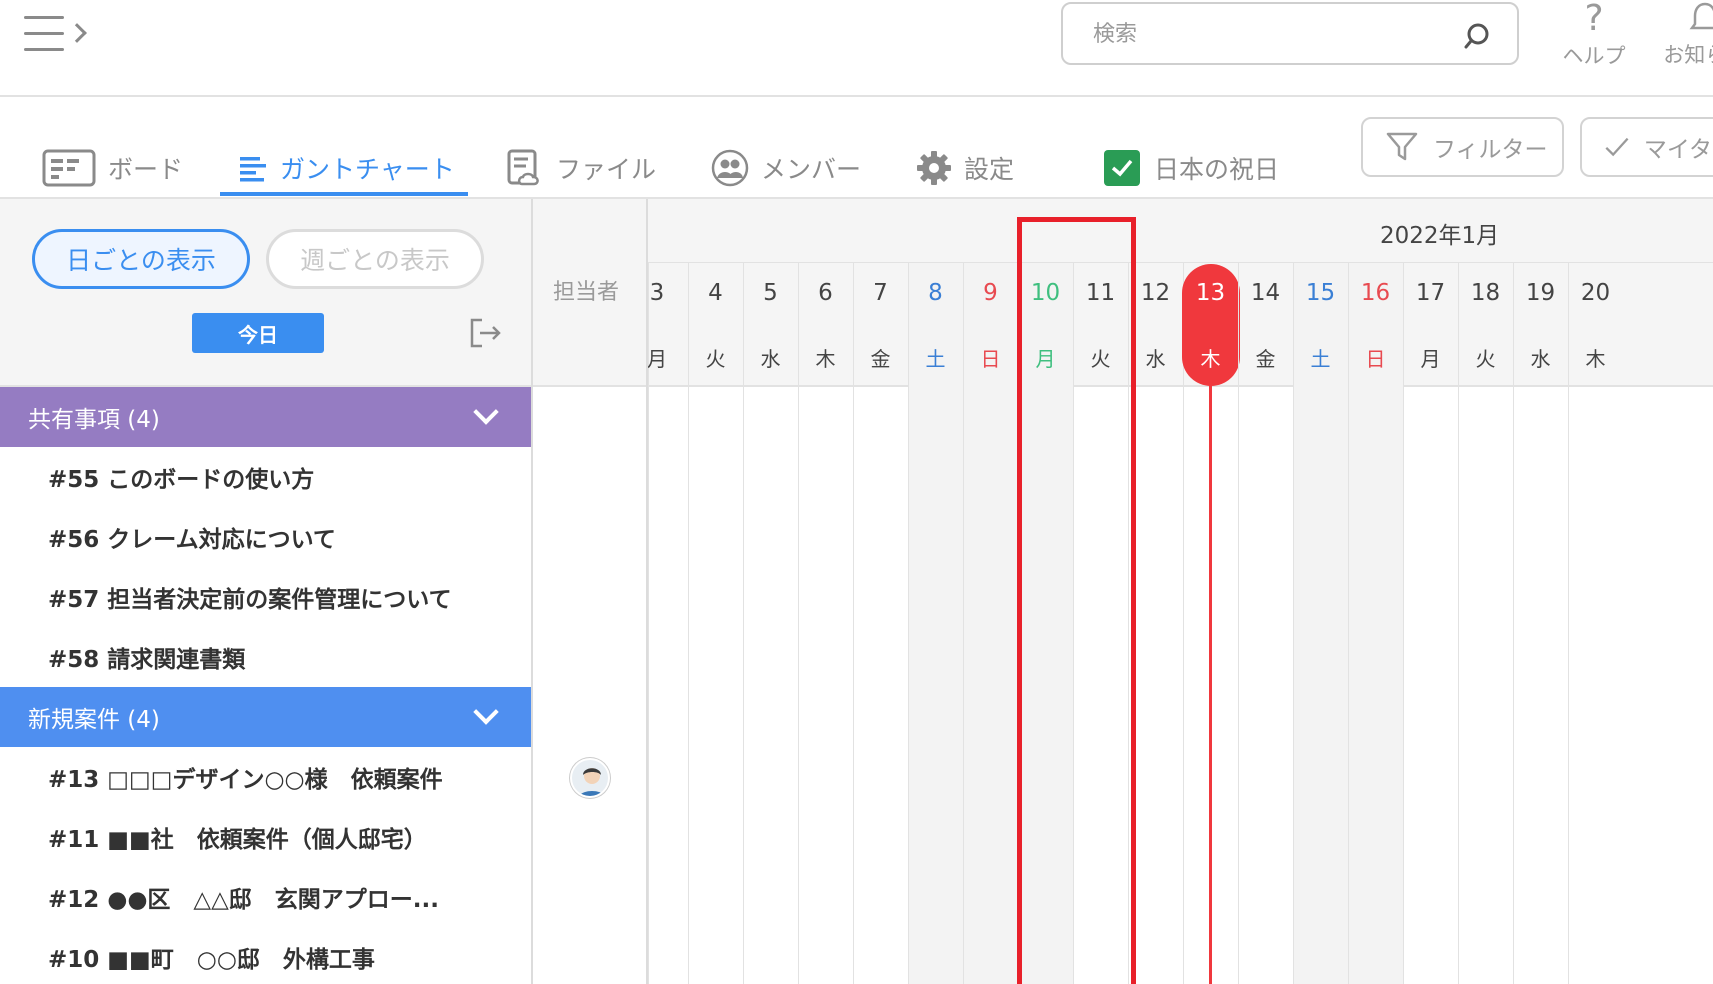 The image size is (1713, 984). I want to click on day-number: 17, so click(1430, 293).